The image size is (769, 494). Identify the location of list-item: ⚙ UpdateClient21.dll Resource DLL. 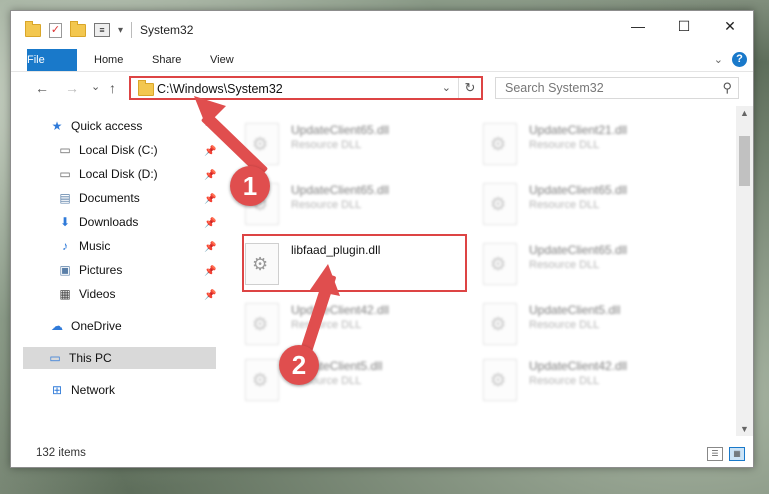
(555, 144).